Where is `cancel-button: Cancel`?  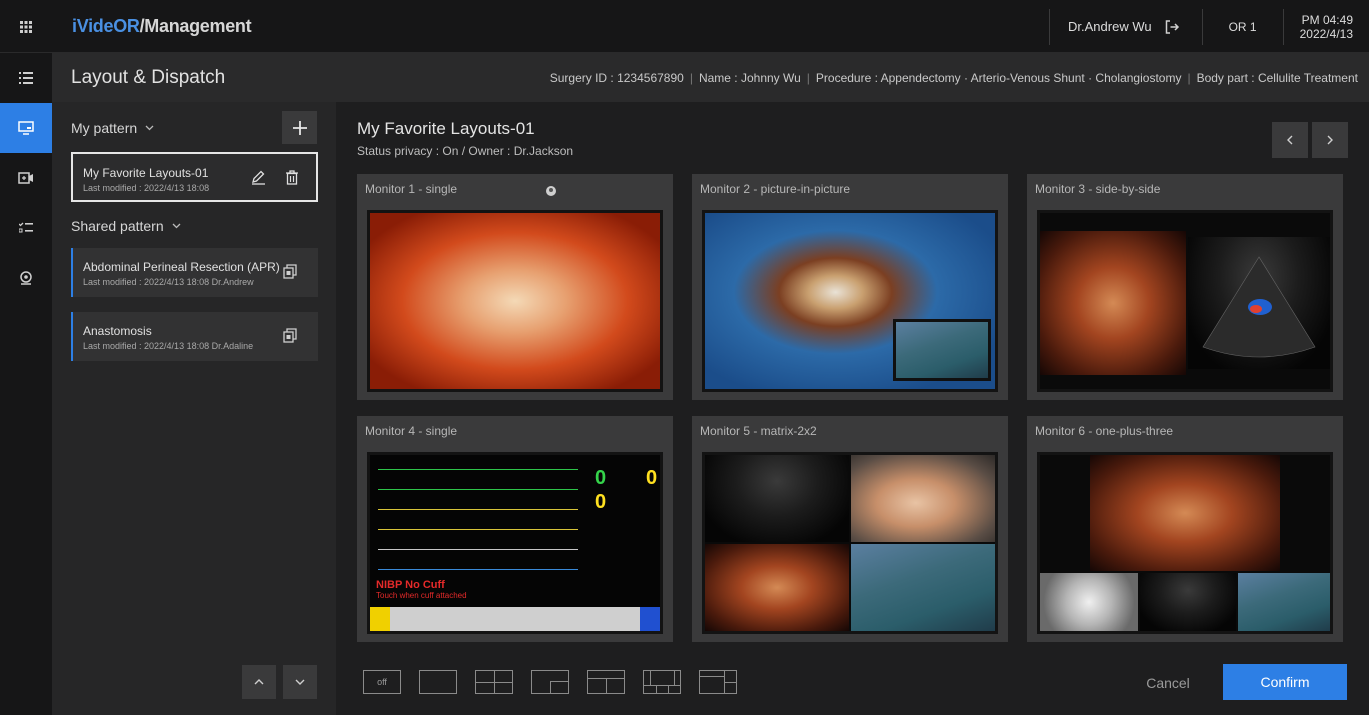 cancel-button: Cancel is located at coordinates (1168, 683).